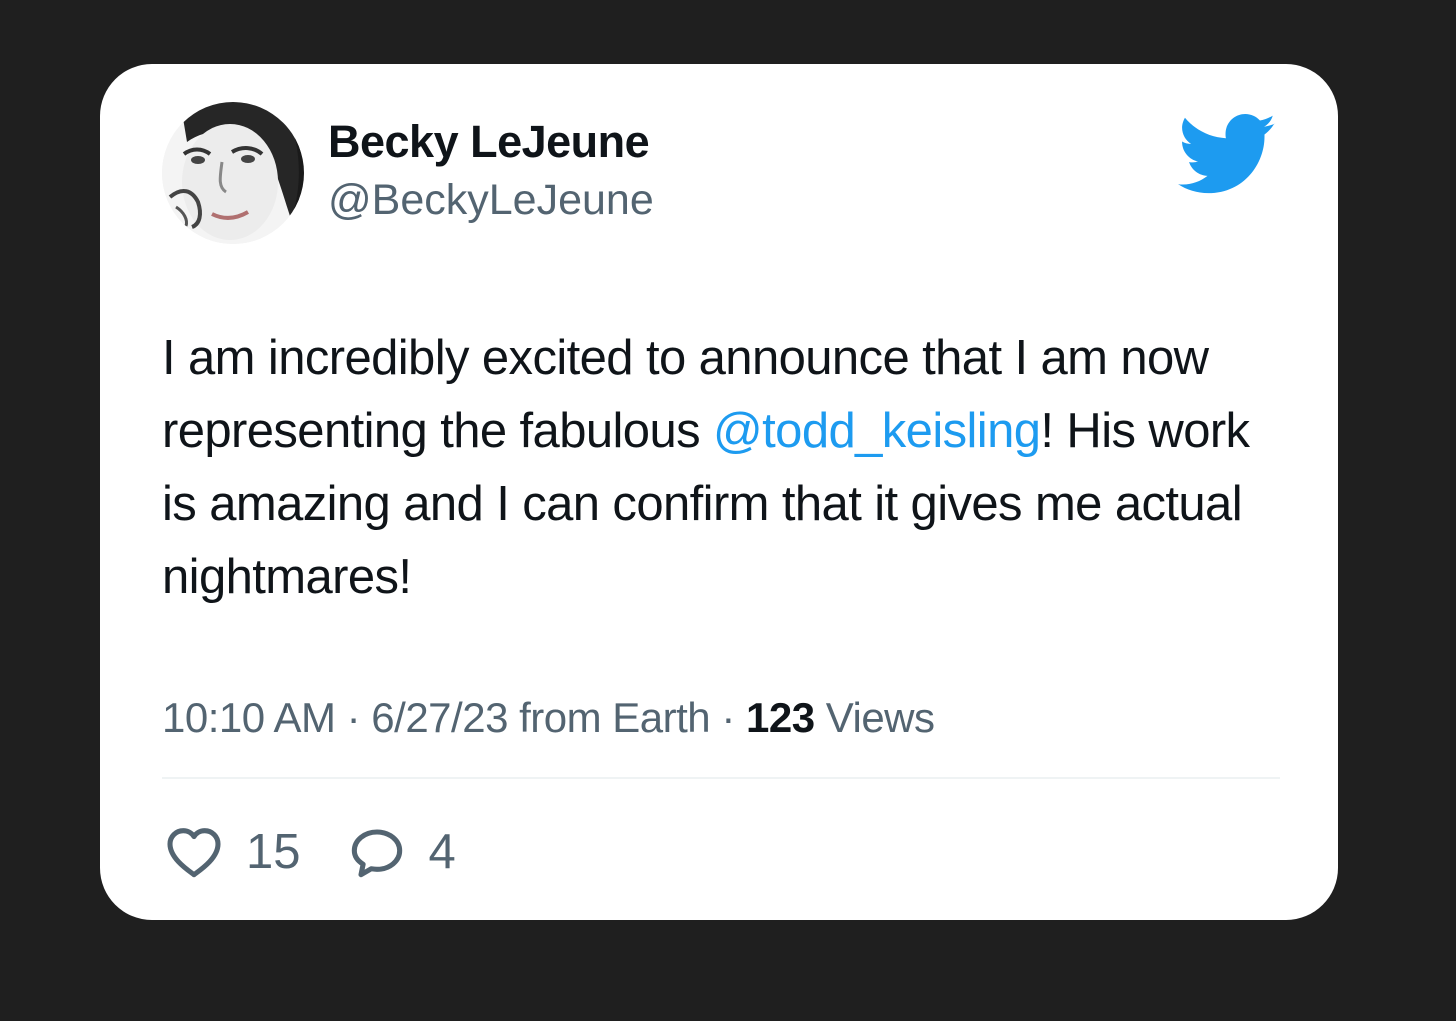 The width and height of the screenshot is (1456, 1021). What do you see at coordinates (491, 200) in the screenshot?
I see `author-handle: @BeckyLeJeune` at bounding box center [491, 200].